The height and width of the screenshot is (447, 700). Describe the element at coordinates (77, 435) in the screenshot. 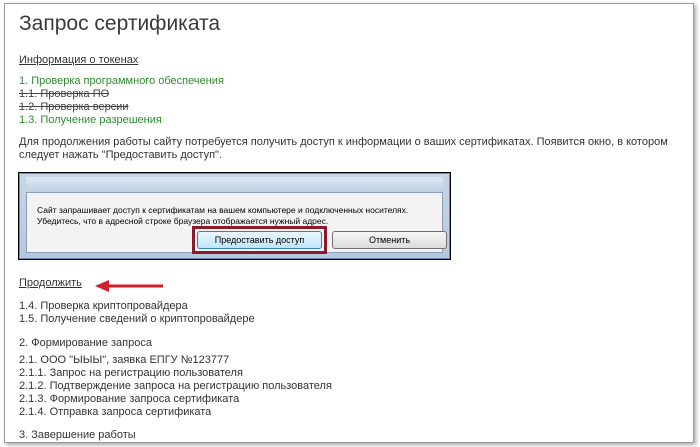

I see `step-finish: 3. Завершение работы` at that location.